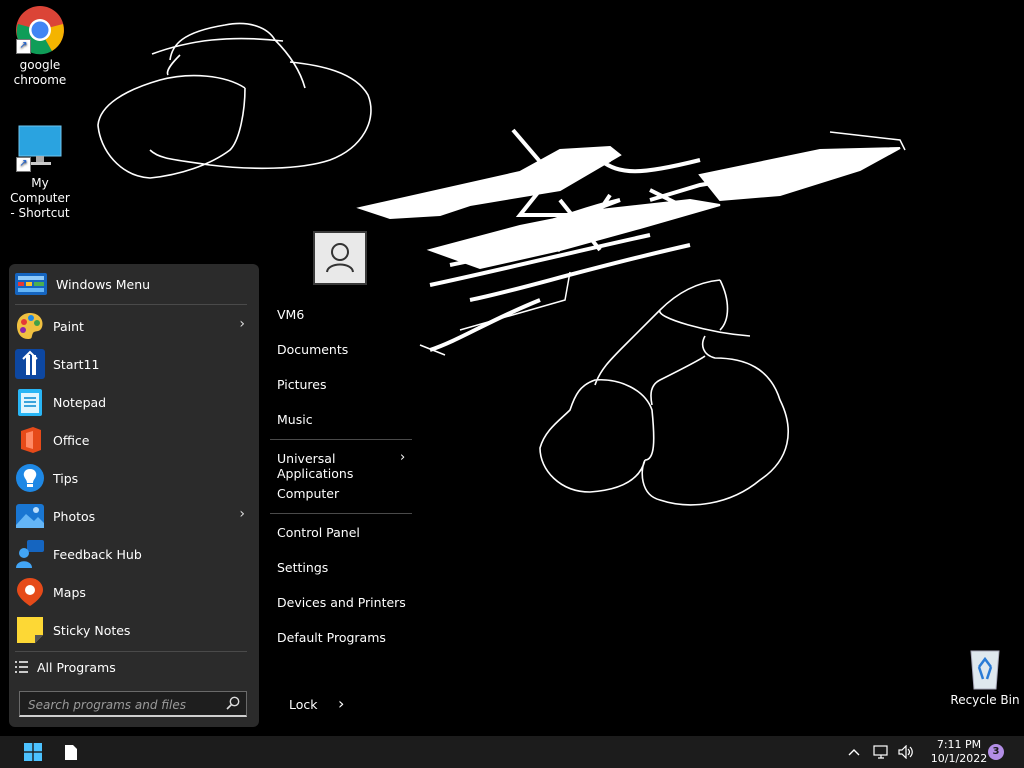  Describe the element at coordinates (21, 667) in the screenshot. I see `list-icon` at that location.